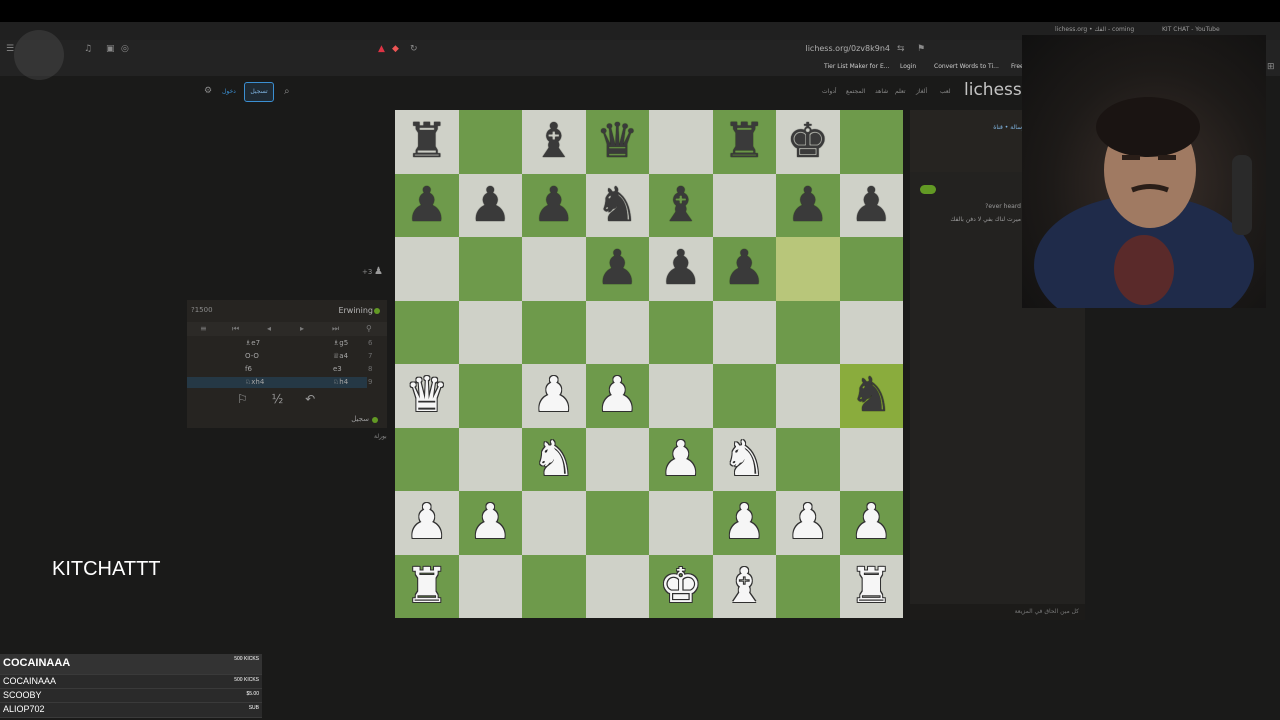  Describe the element at coordinates (490, 586) in the screenshot. I see `square-b1` at that location.